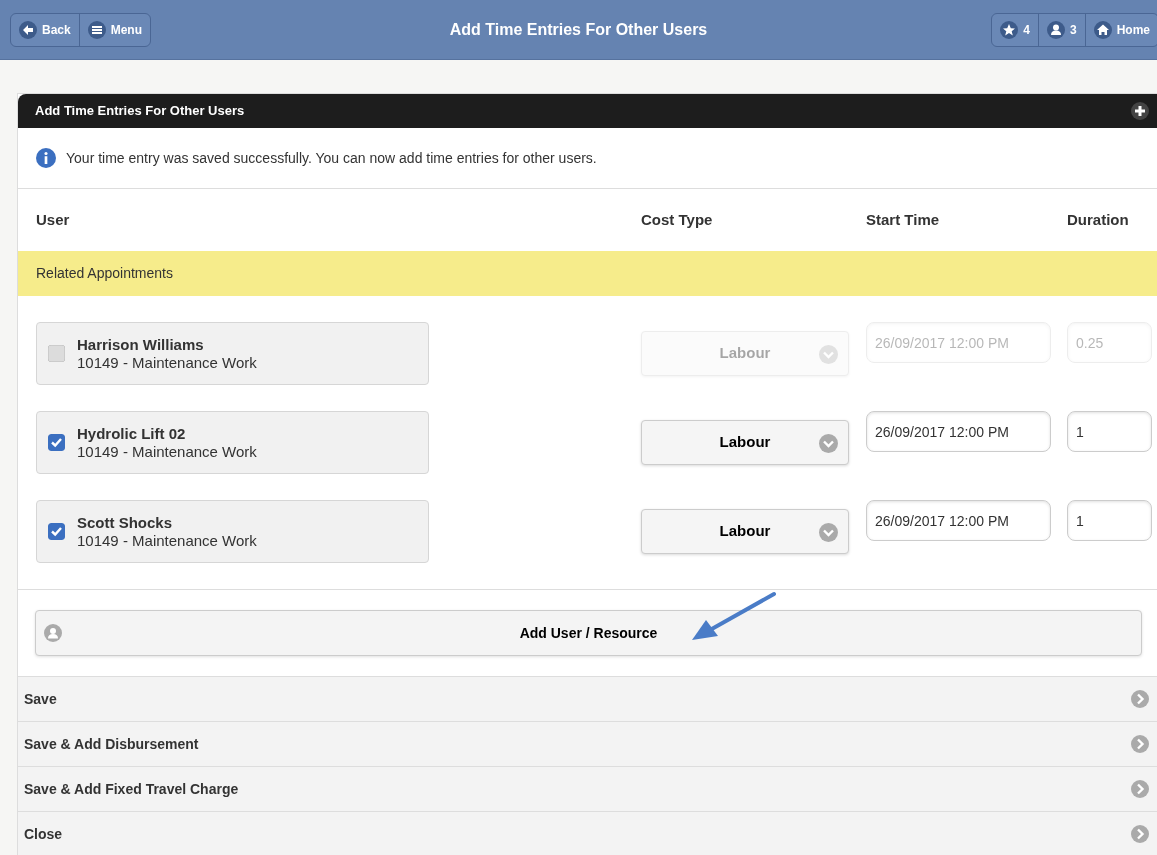  Describe the element at coordinates (1102, 29) in the screenshot. I see `home-icon` at that location.